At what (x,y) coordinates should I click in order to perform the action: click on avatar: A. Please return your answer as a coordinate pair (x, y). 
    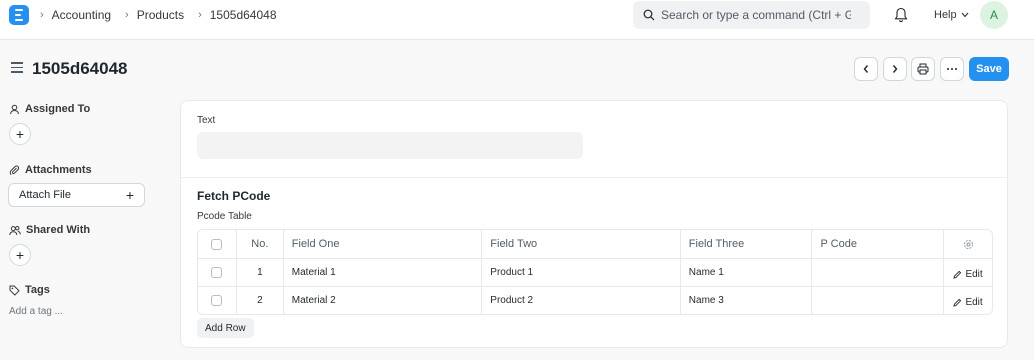
    Looking at the image, I should click on (994, 15).